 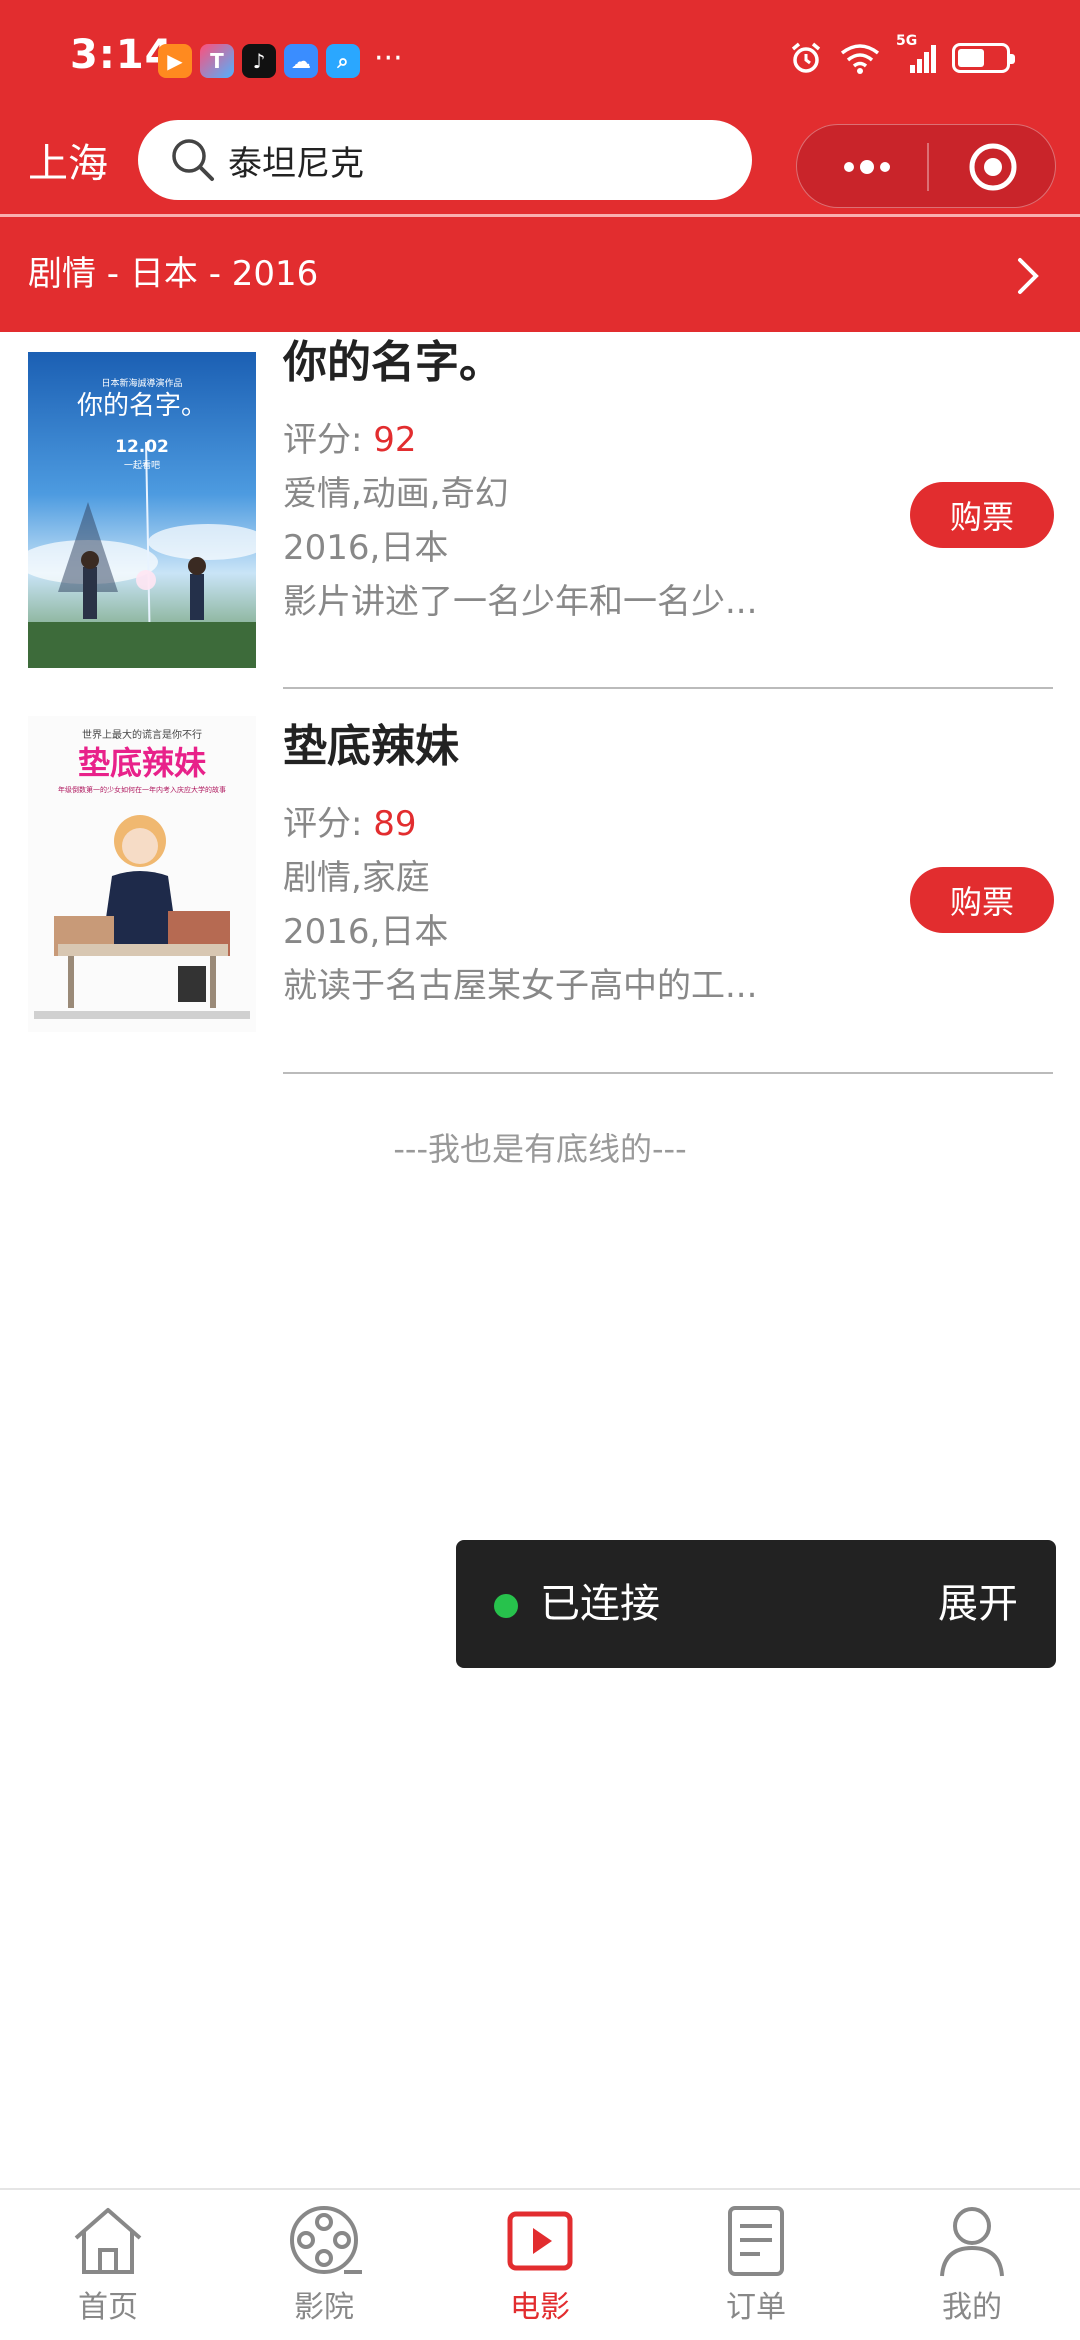 I want to click on alarm-icon, so click(x=806, y=57).